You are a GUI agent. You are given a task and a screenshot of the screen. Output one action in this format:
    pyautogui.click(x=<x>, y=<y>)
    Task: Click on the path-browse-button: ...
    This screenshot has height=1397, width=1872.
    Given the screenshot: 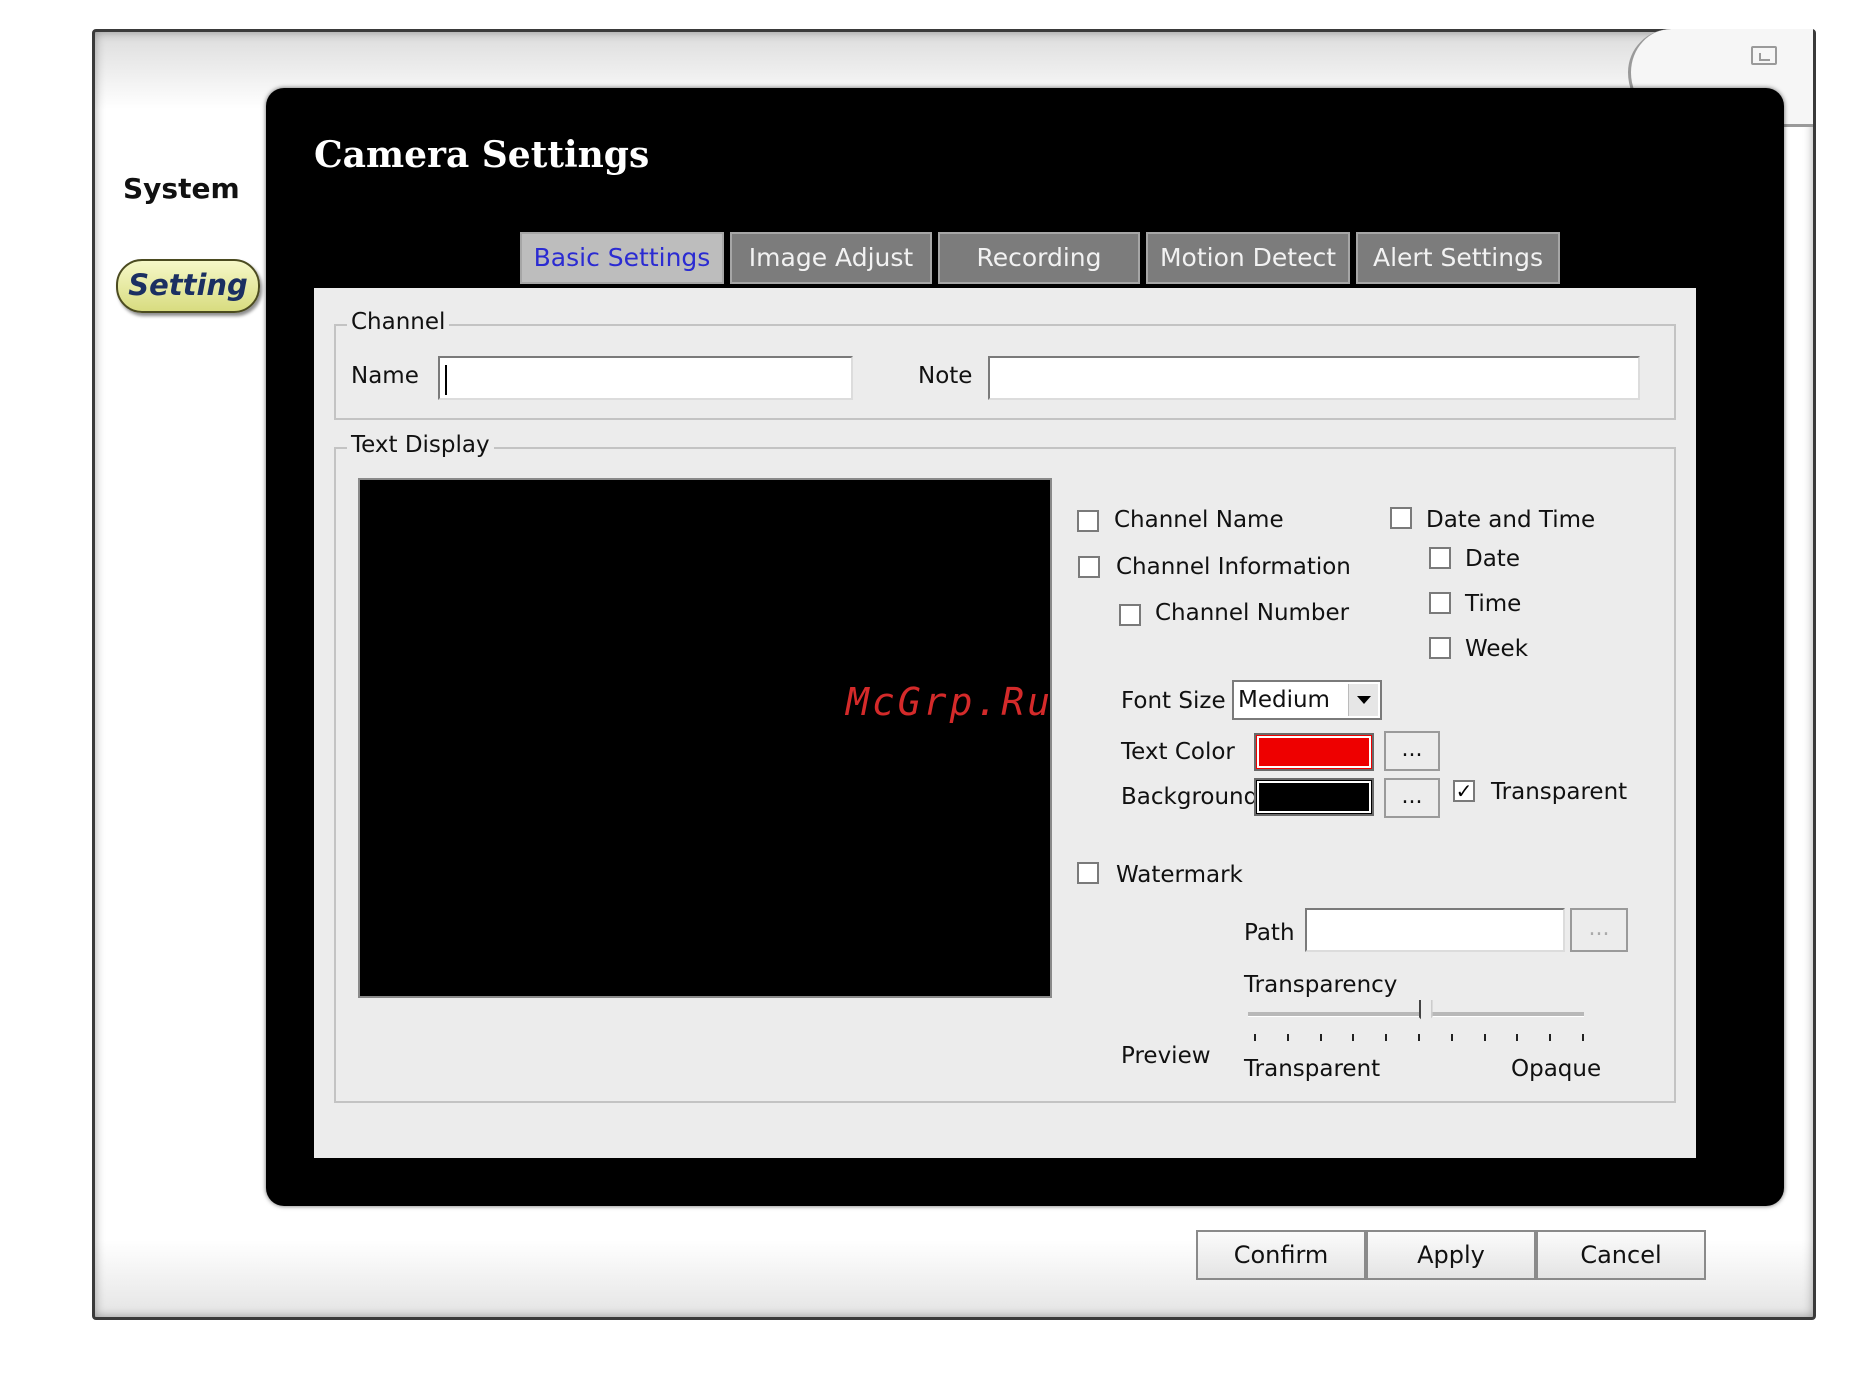 What is the action you would take?
    pyautogui.click(x=1599, y=930)
    